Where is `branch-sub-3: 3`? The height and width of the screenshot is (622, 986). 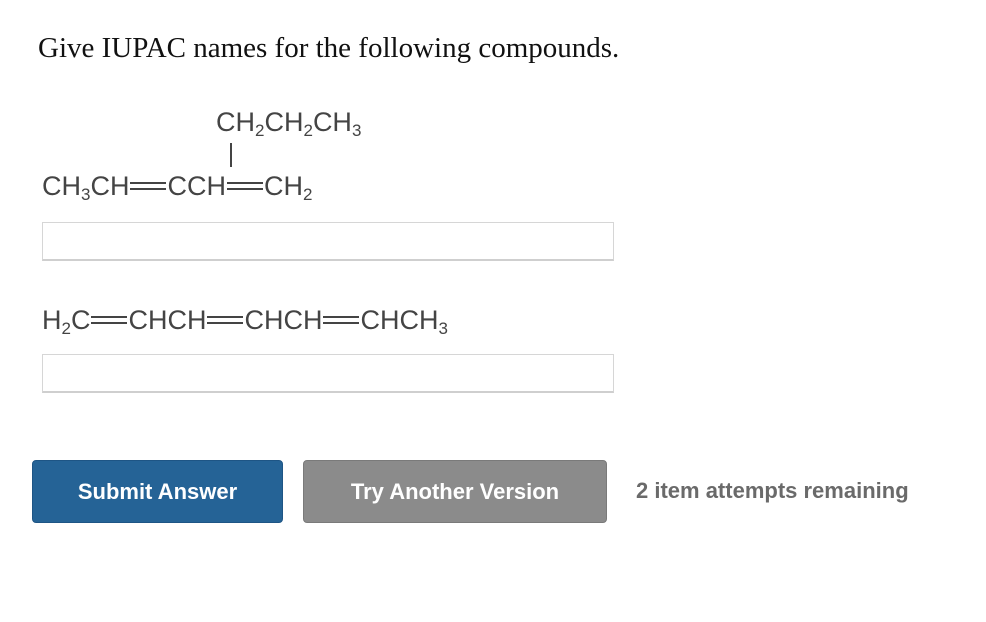 branch-sub-3: 3 is located at coordinates (356, 130).